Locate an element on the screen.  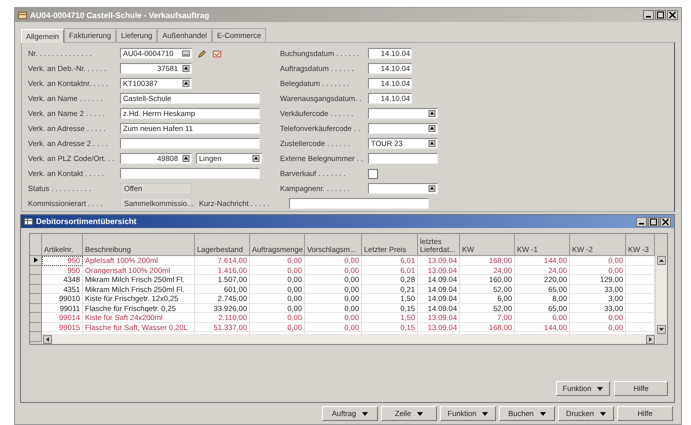
pencil-icon is located at coordinates (202, 53).